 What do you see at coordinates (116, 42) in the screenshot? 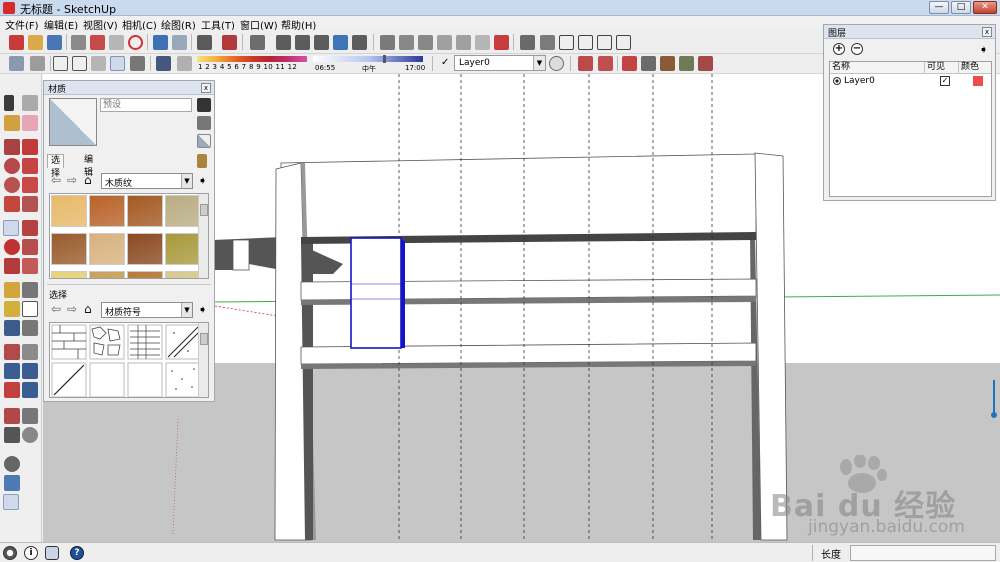
I see `paste-icon` at bounding box center [116, 42].